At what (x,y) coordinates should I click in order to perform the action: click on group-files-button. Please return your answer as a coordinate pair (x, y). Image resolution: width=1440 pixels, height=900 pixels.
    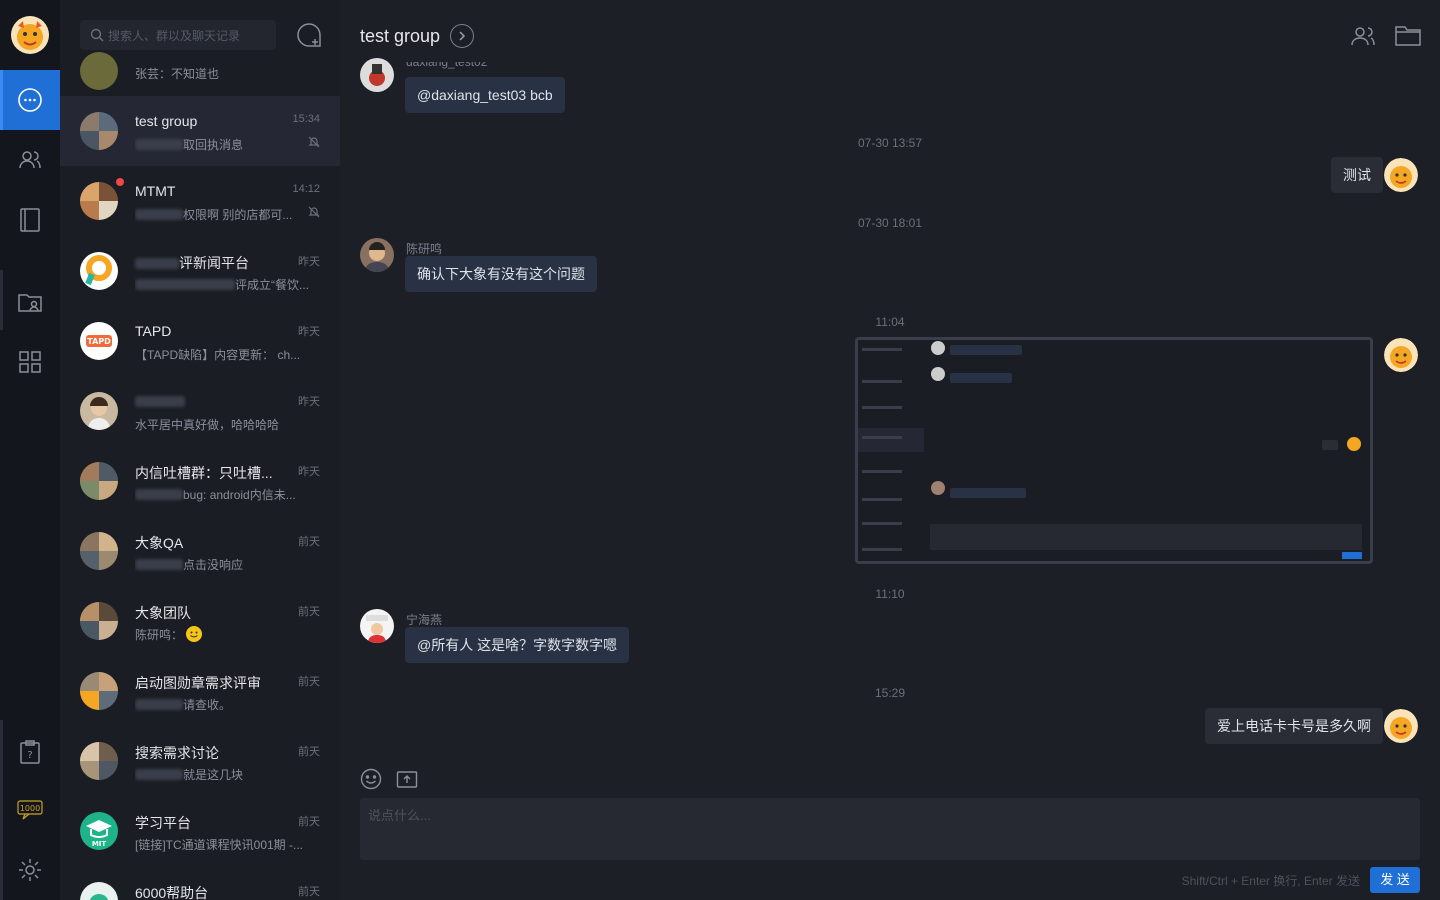
    Looking at the image, I should click on (1408, 37).